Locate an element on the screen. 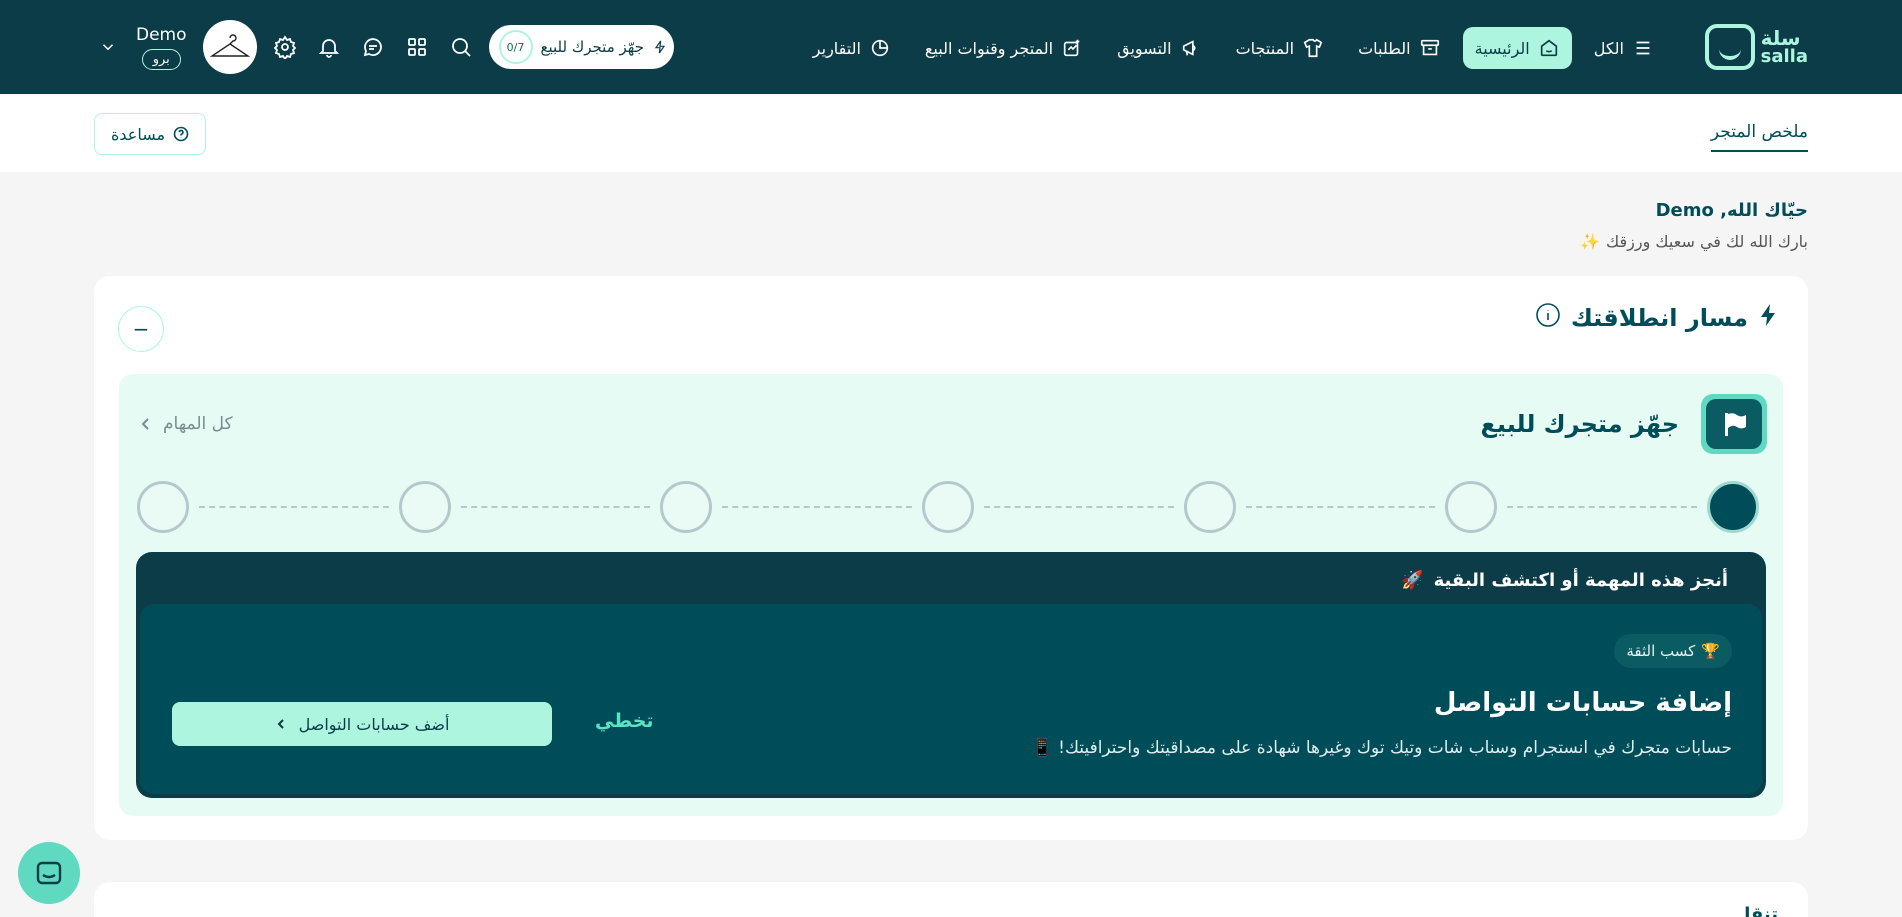 This screenshot has width=1902, height=917. messages-button is located at coordinates (373, 47).